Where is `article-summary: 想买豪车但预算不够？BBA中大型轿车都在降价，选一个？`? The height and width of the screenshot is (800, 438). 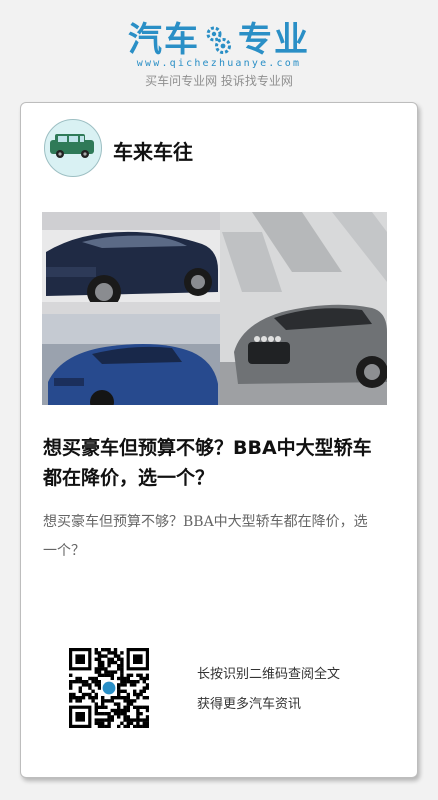
article-summary: 想买豪车但预算不够？BBA中大型轿车都在降价，选一个？ is located at coordinates (205, 536).